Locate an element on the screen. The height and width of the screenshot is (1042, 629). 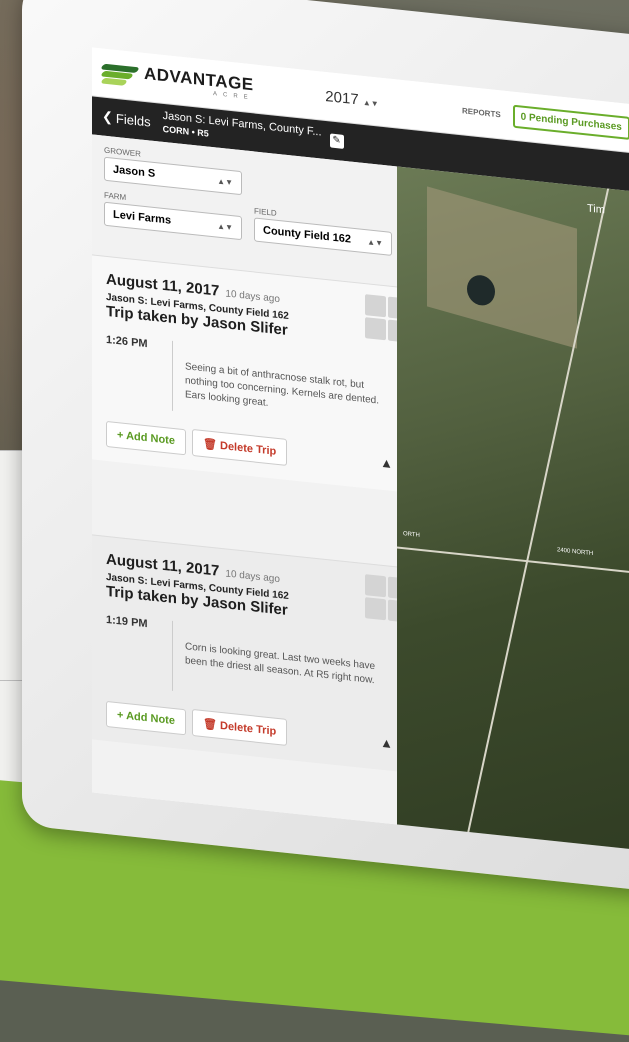
map-field-patch is located at coordinates (502, 267).